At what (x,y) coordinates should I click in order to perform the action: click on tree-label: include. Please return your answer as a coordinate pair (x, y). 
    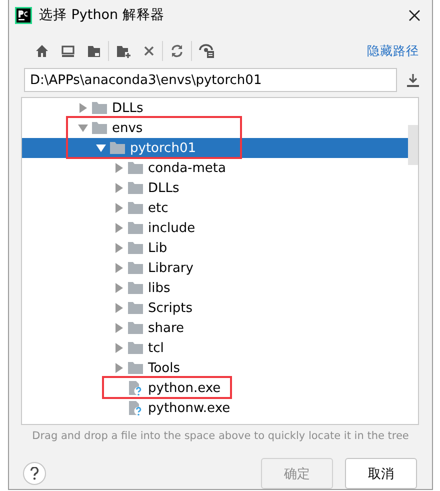
    Looking at the image, I should click on (172, 228).